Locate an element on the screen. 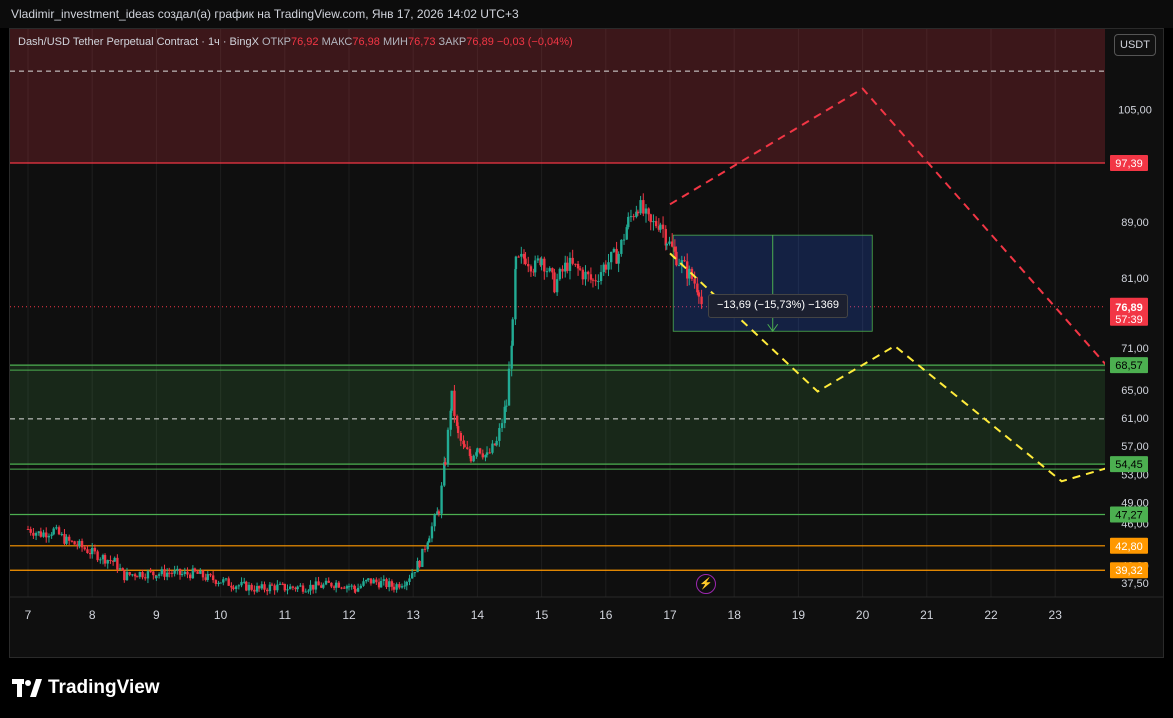 The image size is (1173, 718). x-tick-label: 7 is located at coordinates (28, 615).